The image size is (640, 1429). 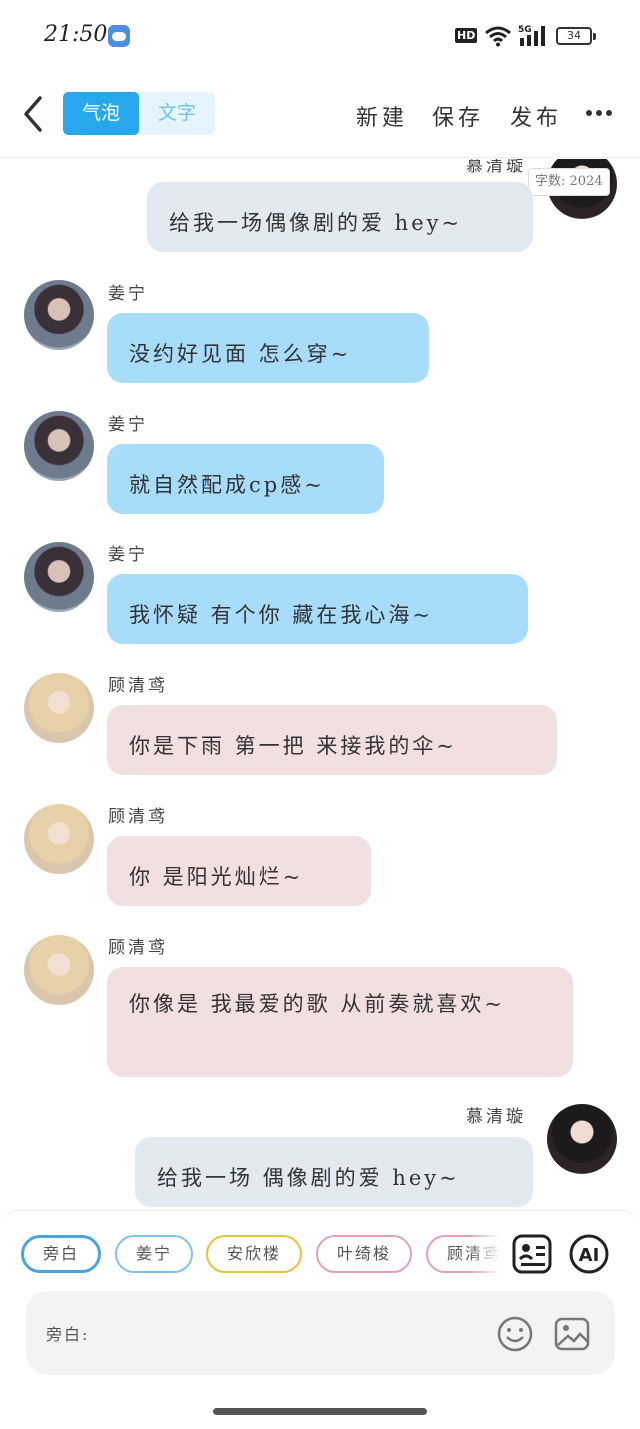 I want to click on chip-fade, so click(x=485, y=1254).